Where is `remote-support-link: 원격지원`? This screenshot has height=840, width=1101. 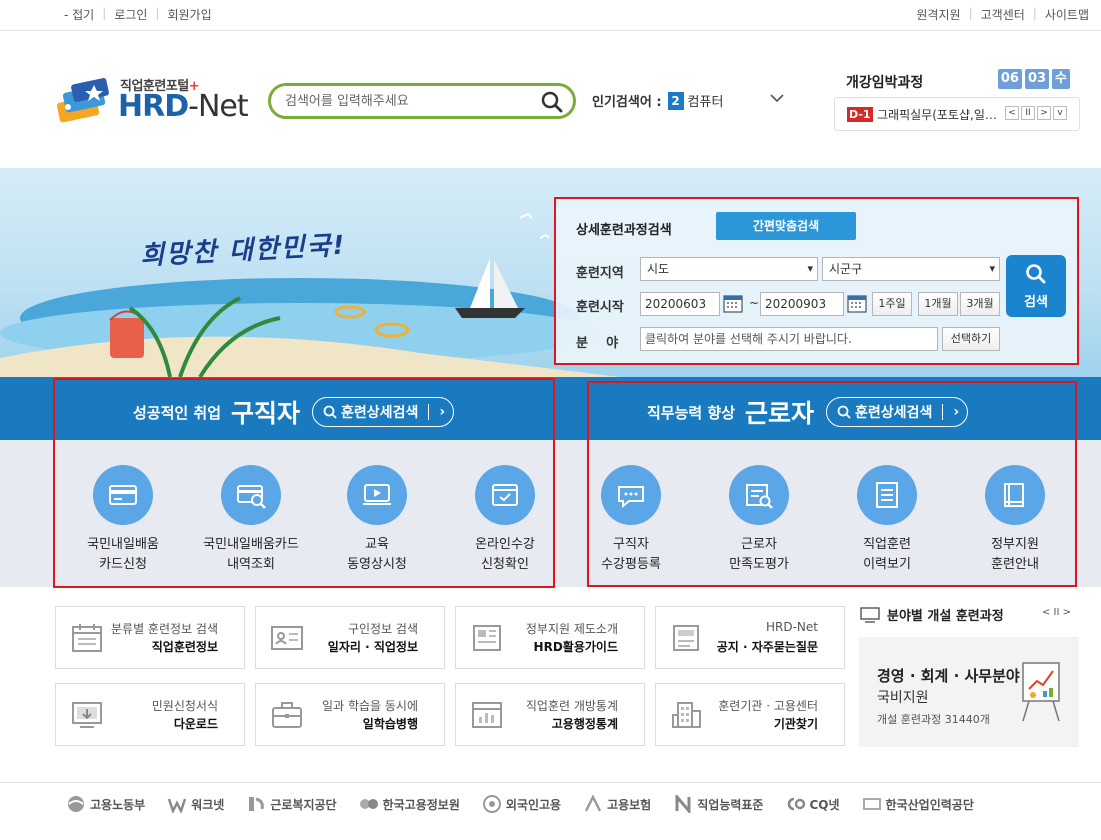
remote-support-link: 원격지원 is located at coordinates (938, 14).